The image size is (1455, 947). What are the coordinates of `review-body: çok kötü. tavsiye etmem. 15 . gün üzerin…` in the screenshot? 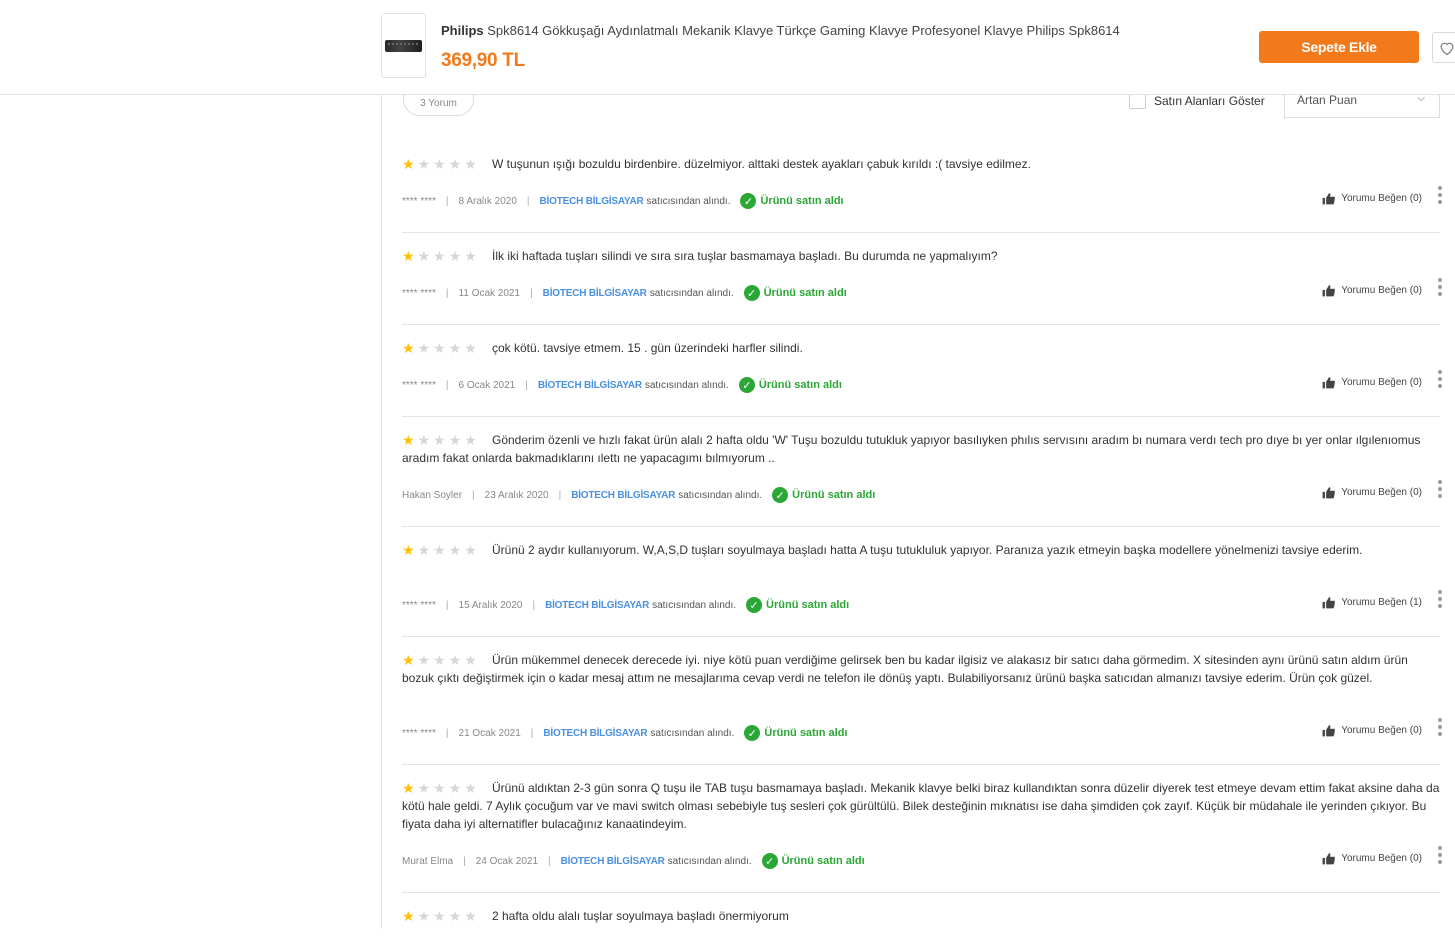 It's located at (647, 348).